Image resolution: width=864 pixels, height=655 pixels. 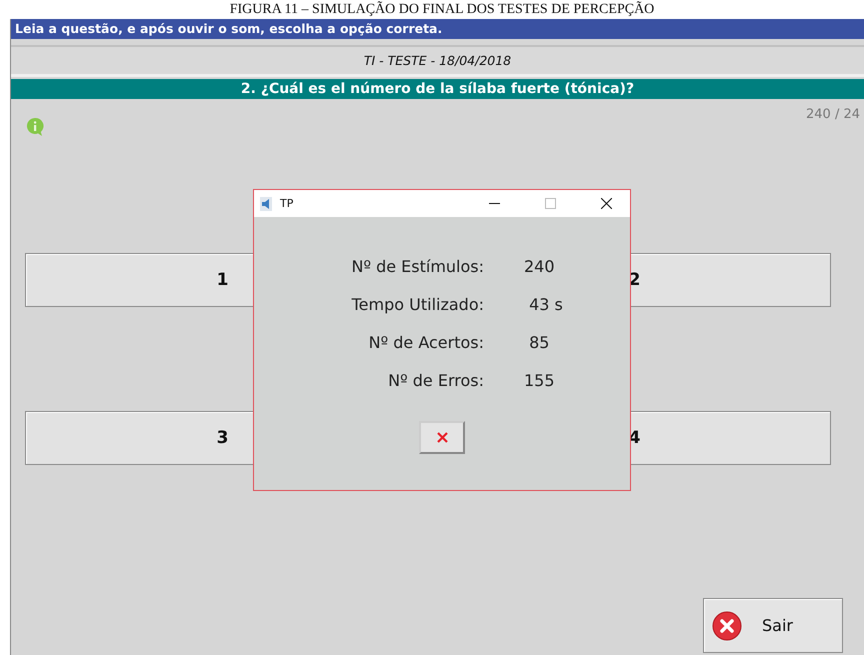 I want to click on exit-button: Sair, so click(x=773, y=625).